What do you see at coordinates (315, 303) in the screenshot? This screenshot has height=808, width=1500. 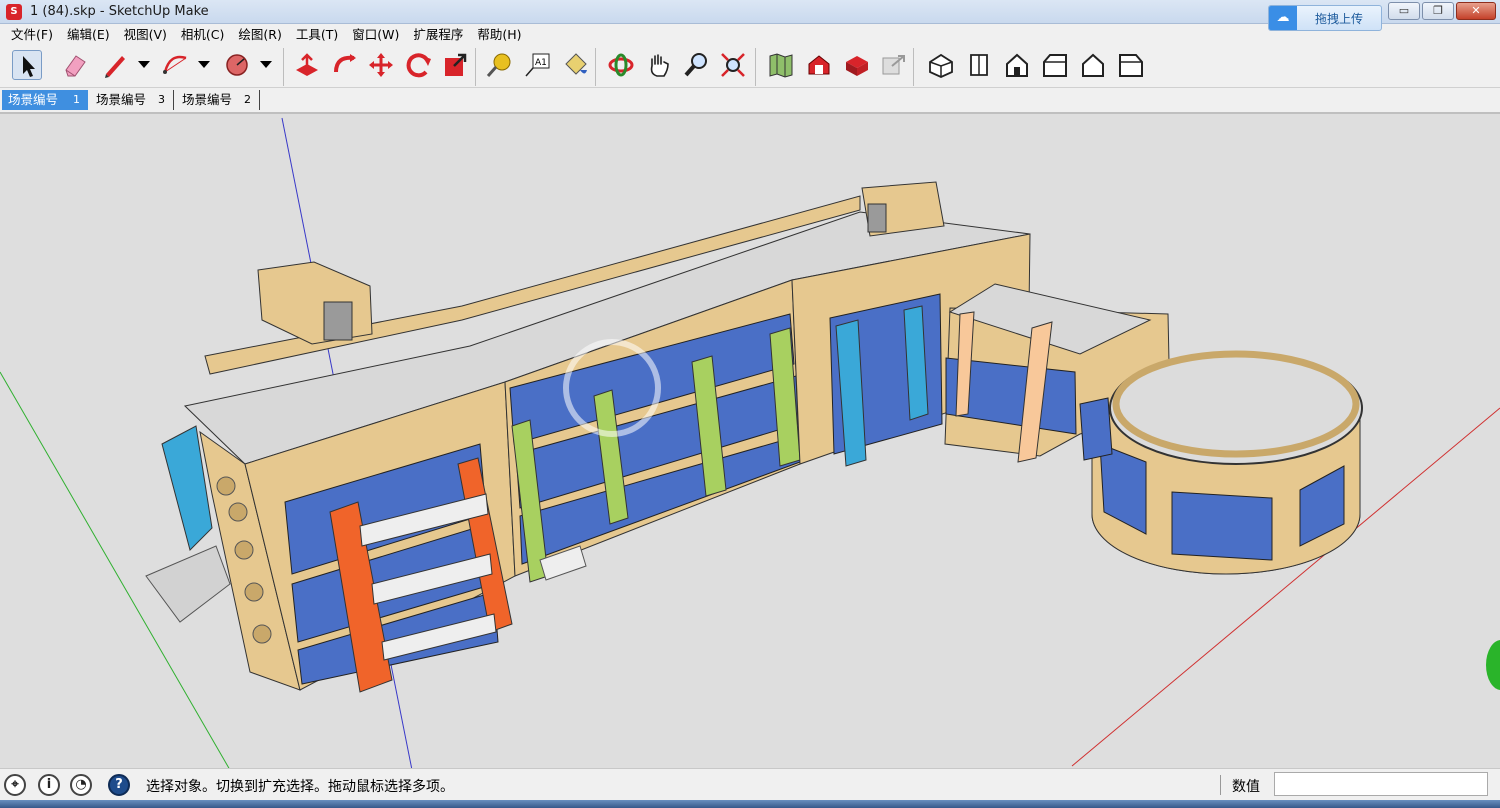 I see `stair-tower-left` at bounding box center [315, 303].